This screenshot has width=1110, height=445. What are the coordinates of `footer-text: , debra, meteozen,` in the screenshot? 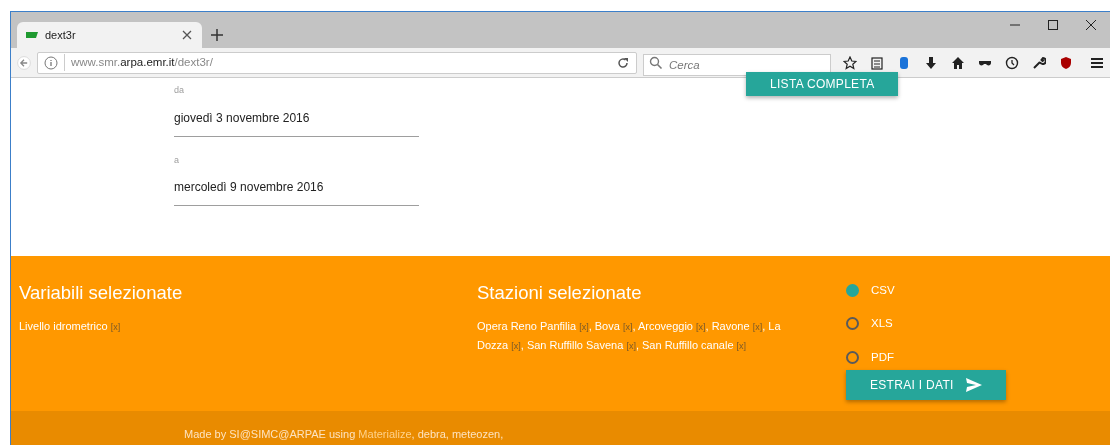 It's located at (457, 434).